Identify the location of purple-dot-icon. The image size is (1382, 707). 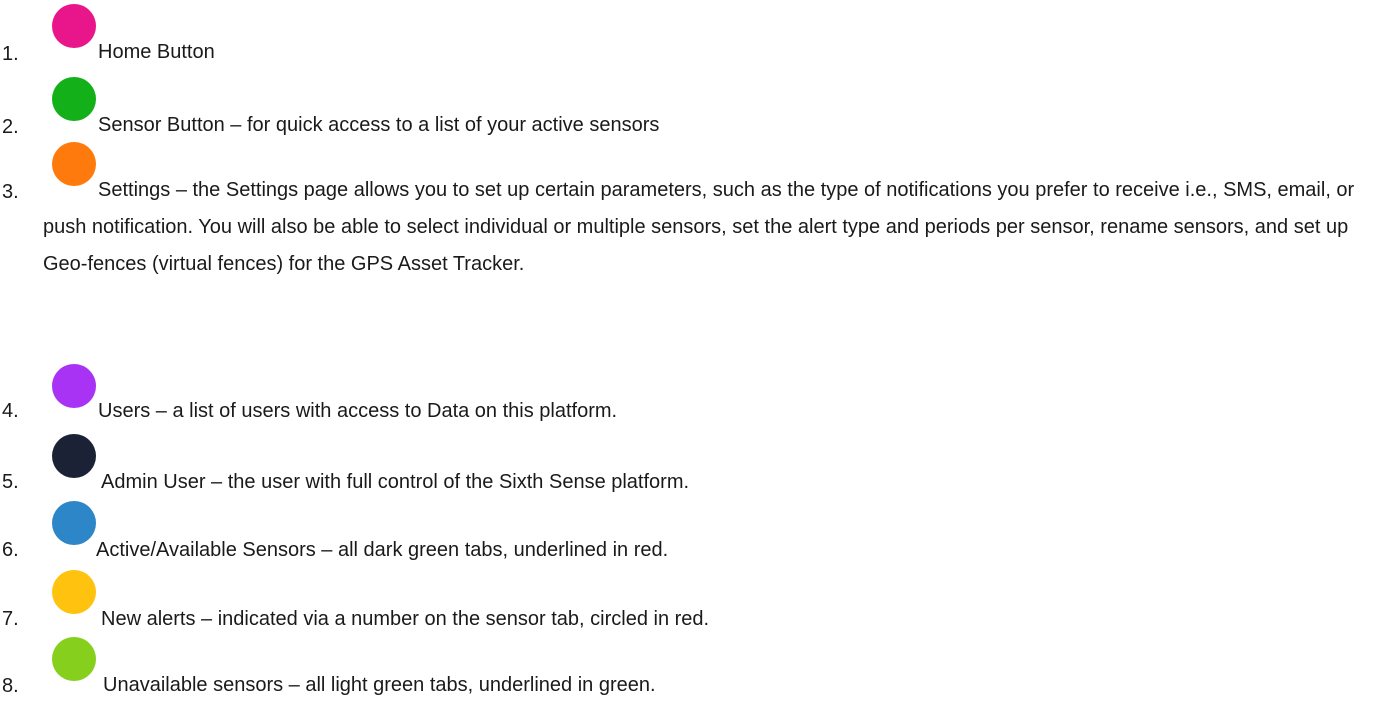
(74, 386).